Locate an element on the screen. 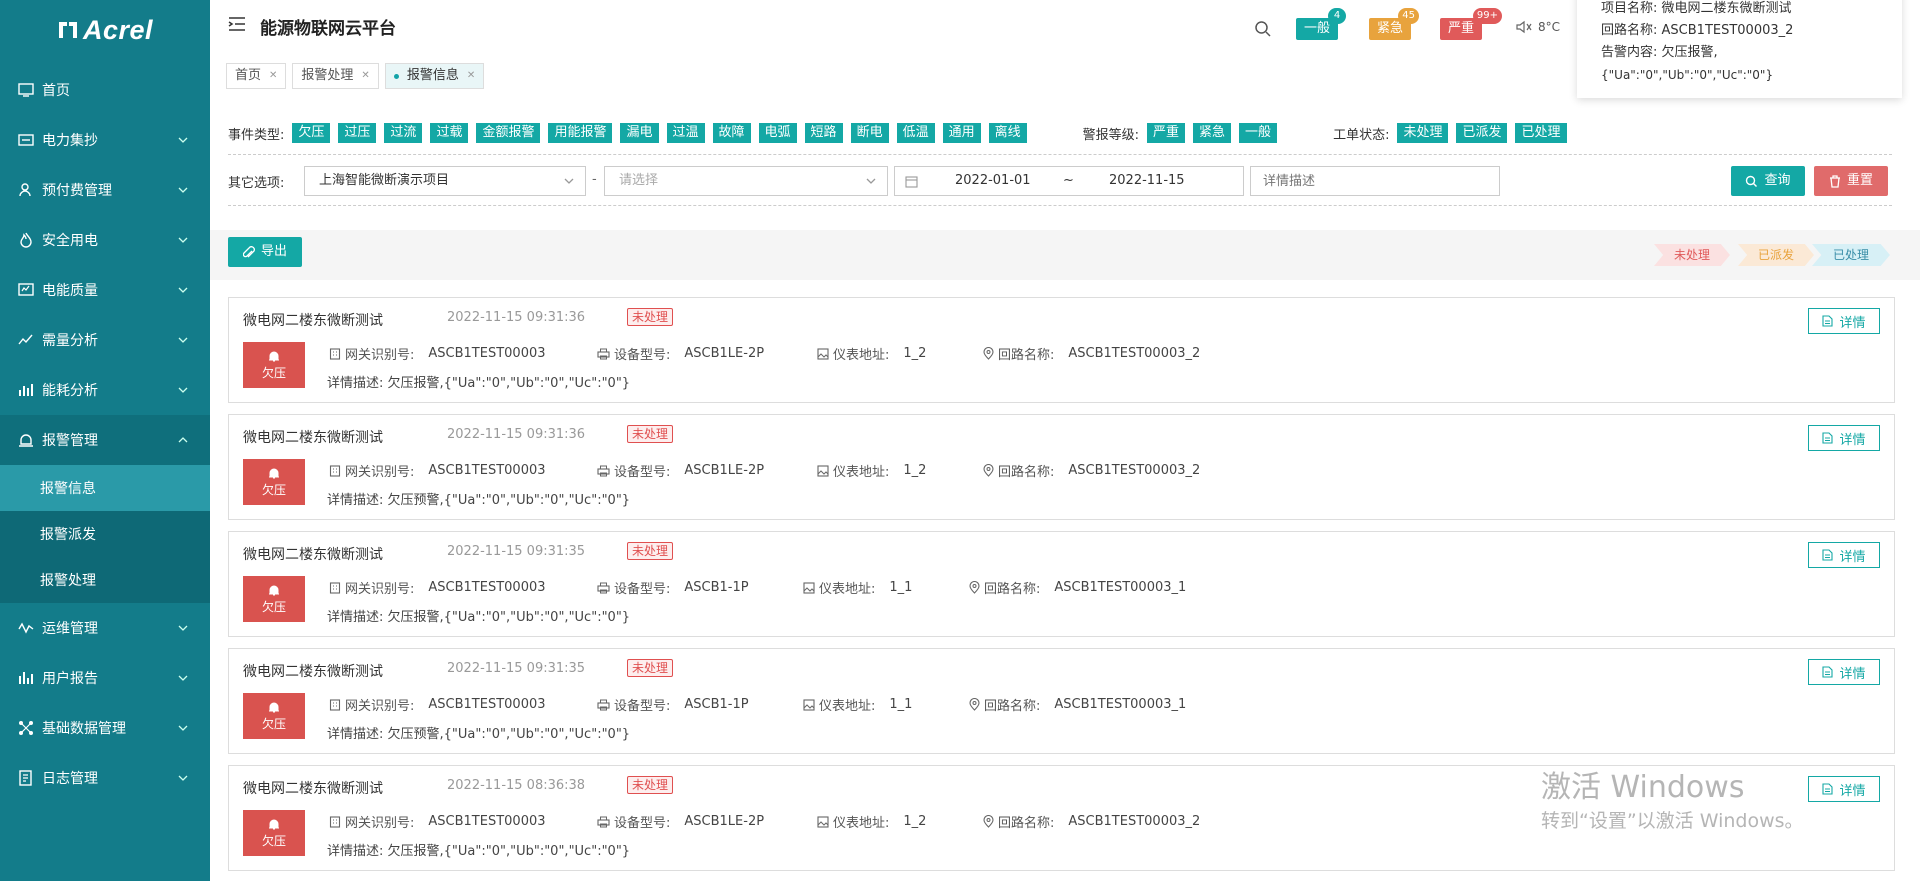 Image resolution: width=1920 pixels, height=881 pixels. device-field: 设备型号: ASCB1LE-2P is located at coordinates (680, 470).